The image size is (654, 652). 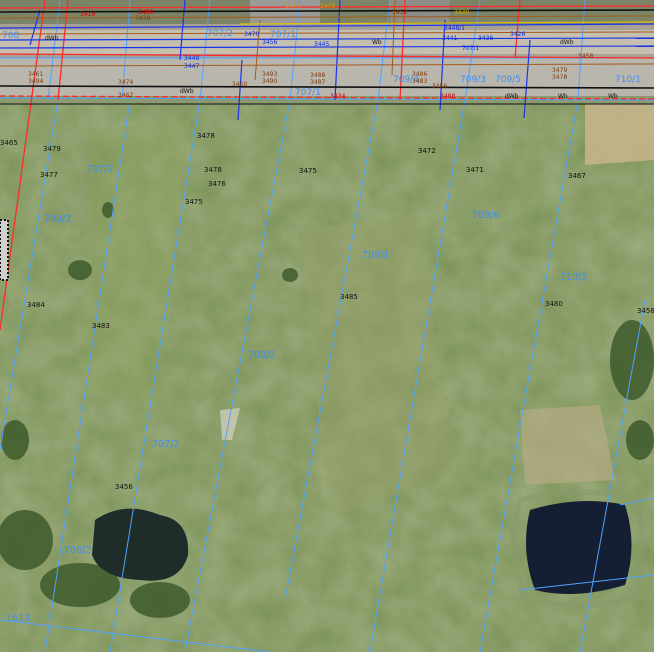 I want to click on point-number: 3472, so click(x=427, y=151).